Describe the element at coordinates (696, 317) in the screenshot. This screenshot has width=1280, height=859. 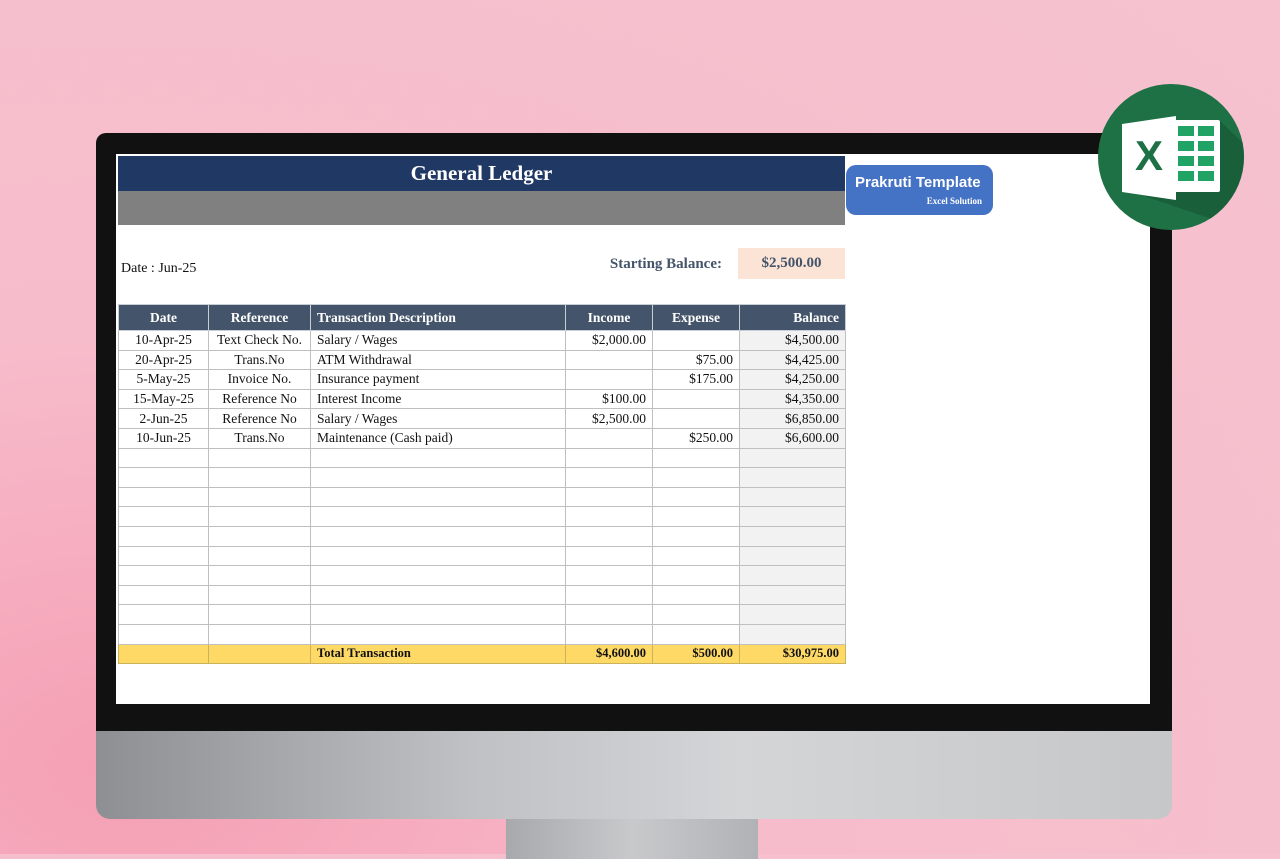
I see `col-header-expense: Expense` at that location.